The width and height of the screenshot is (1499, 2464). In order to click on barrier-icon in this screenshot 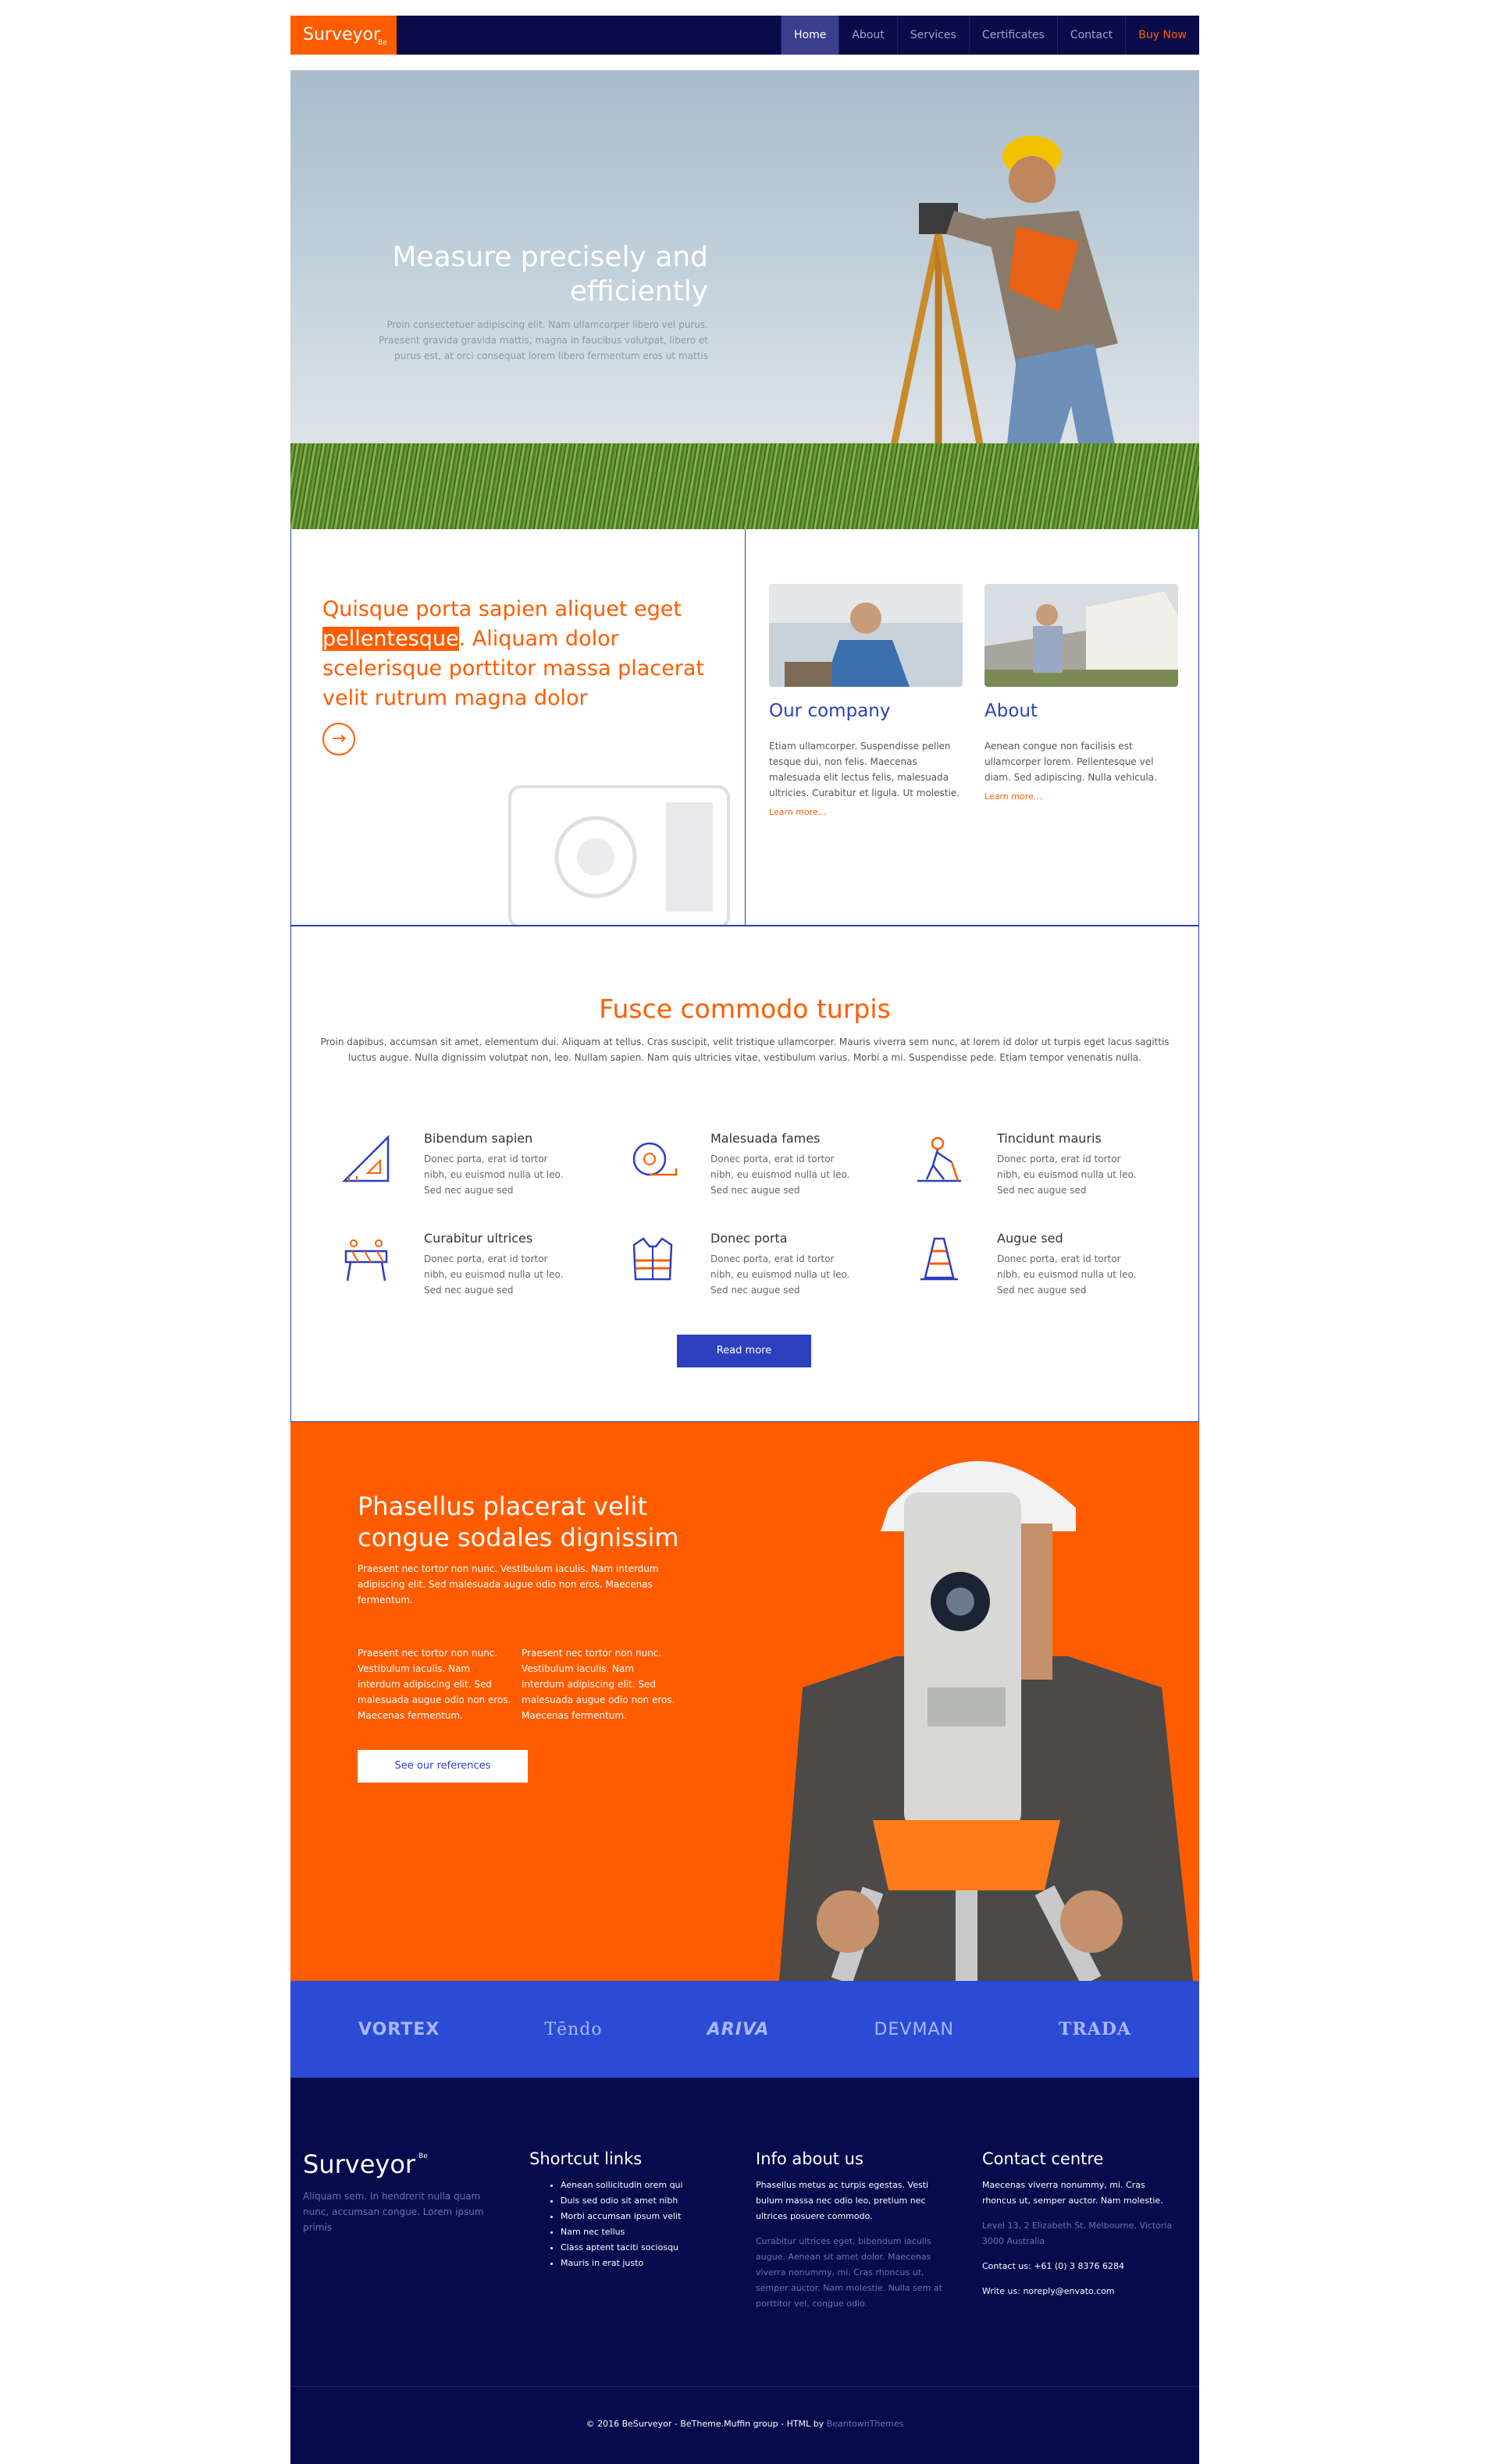, I will do `click(366, 1260)`.